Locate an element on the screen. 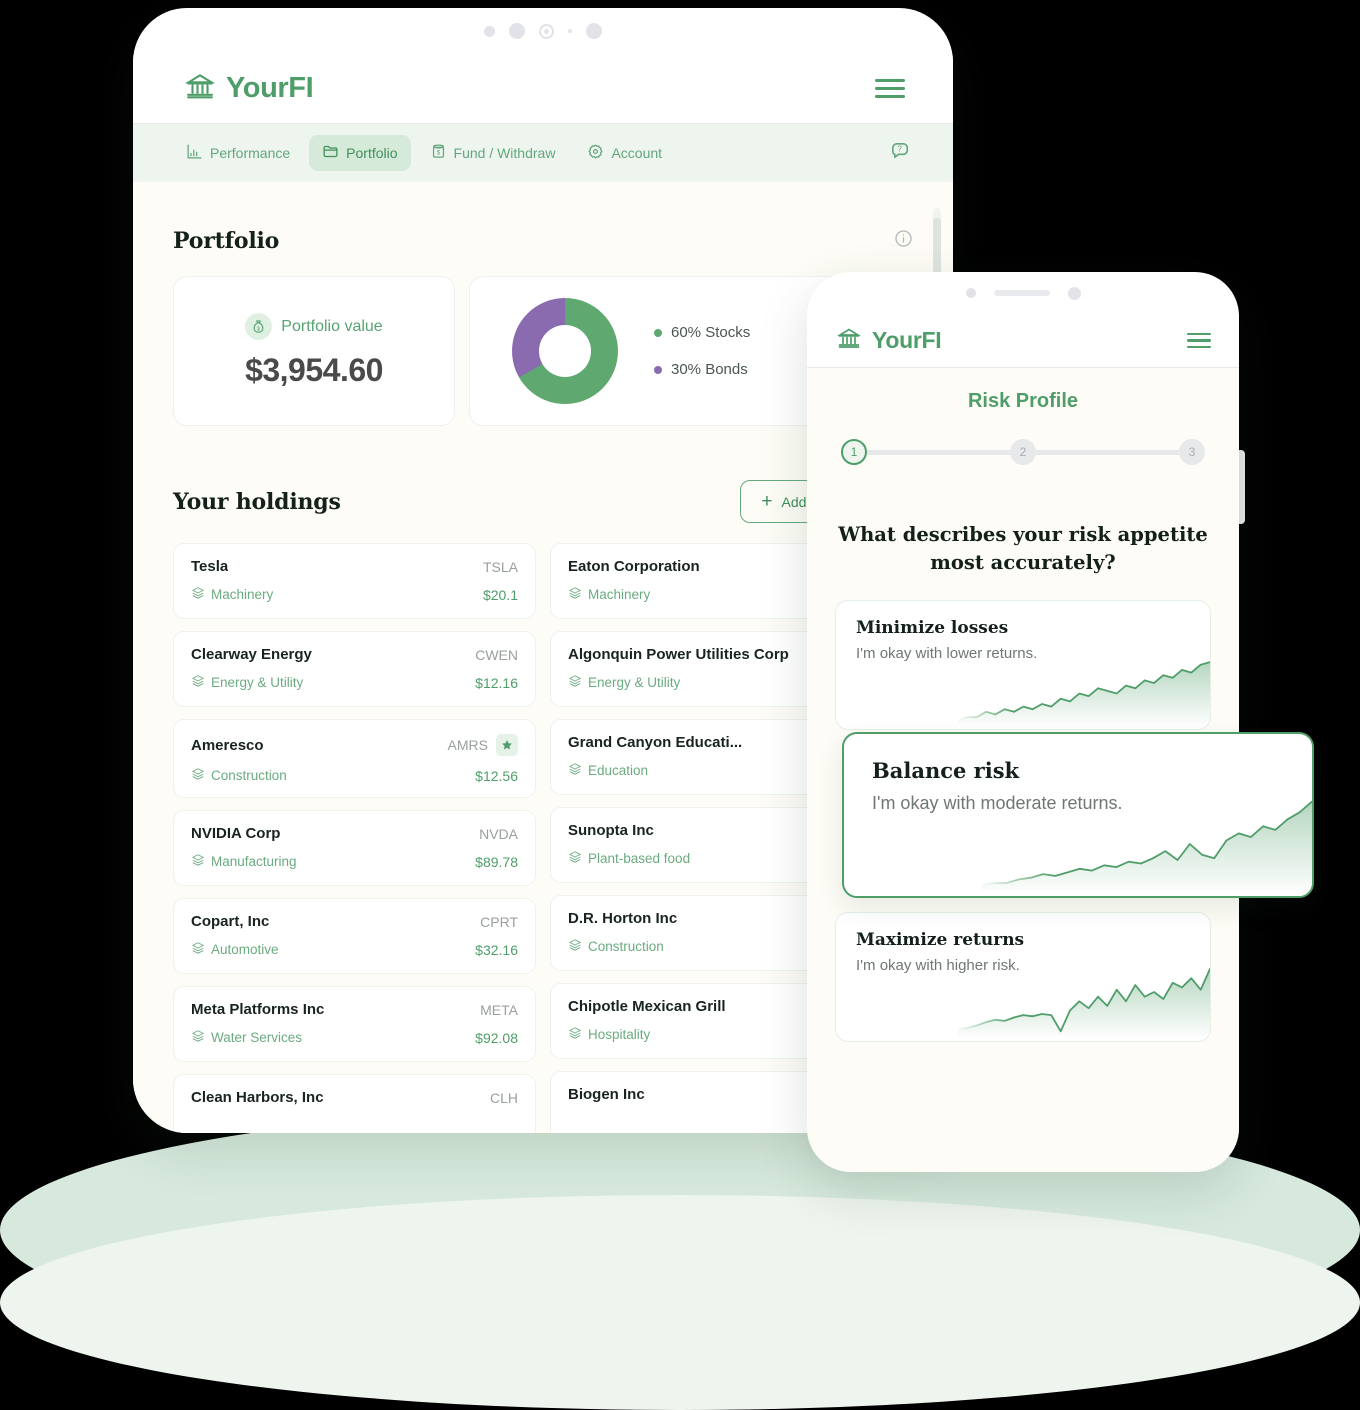  holding-header: Copart, Inc CPRT is located at coordinates (354, 921).